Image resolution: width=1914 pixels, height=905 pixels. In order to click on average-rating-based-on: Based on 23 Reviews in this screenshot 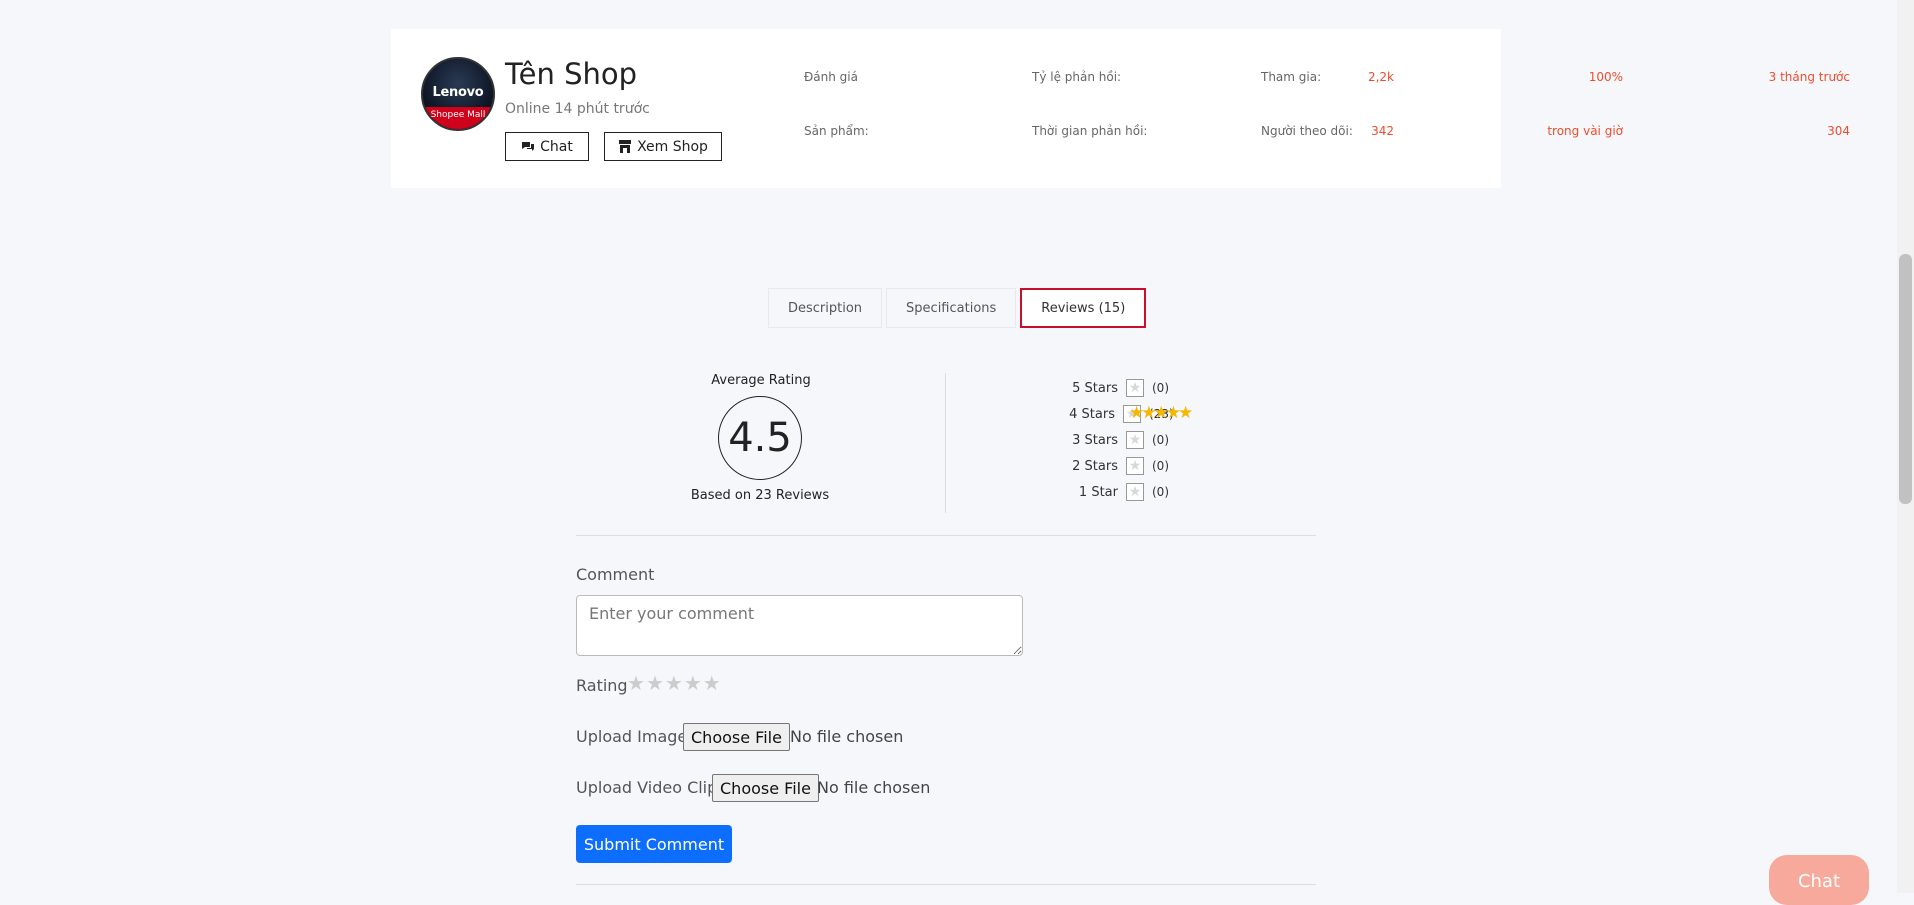, I will do `click(760, 495)`.